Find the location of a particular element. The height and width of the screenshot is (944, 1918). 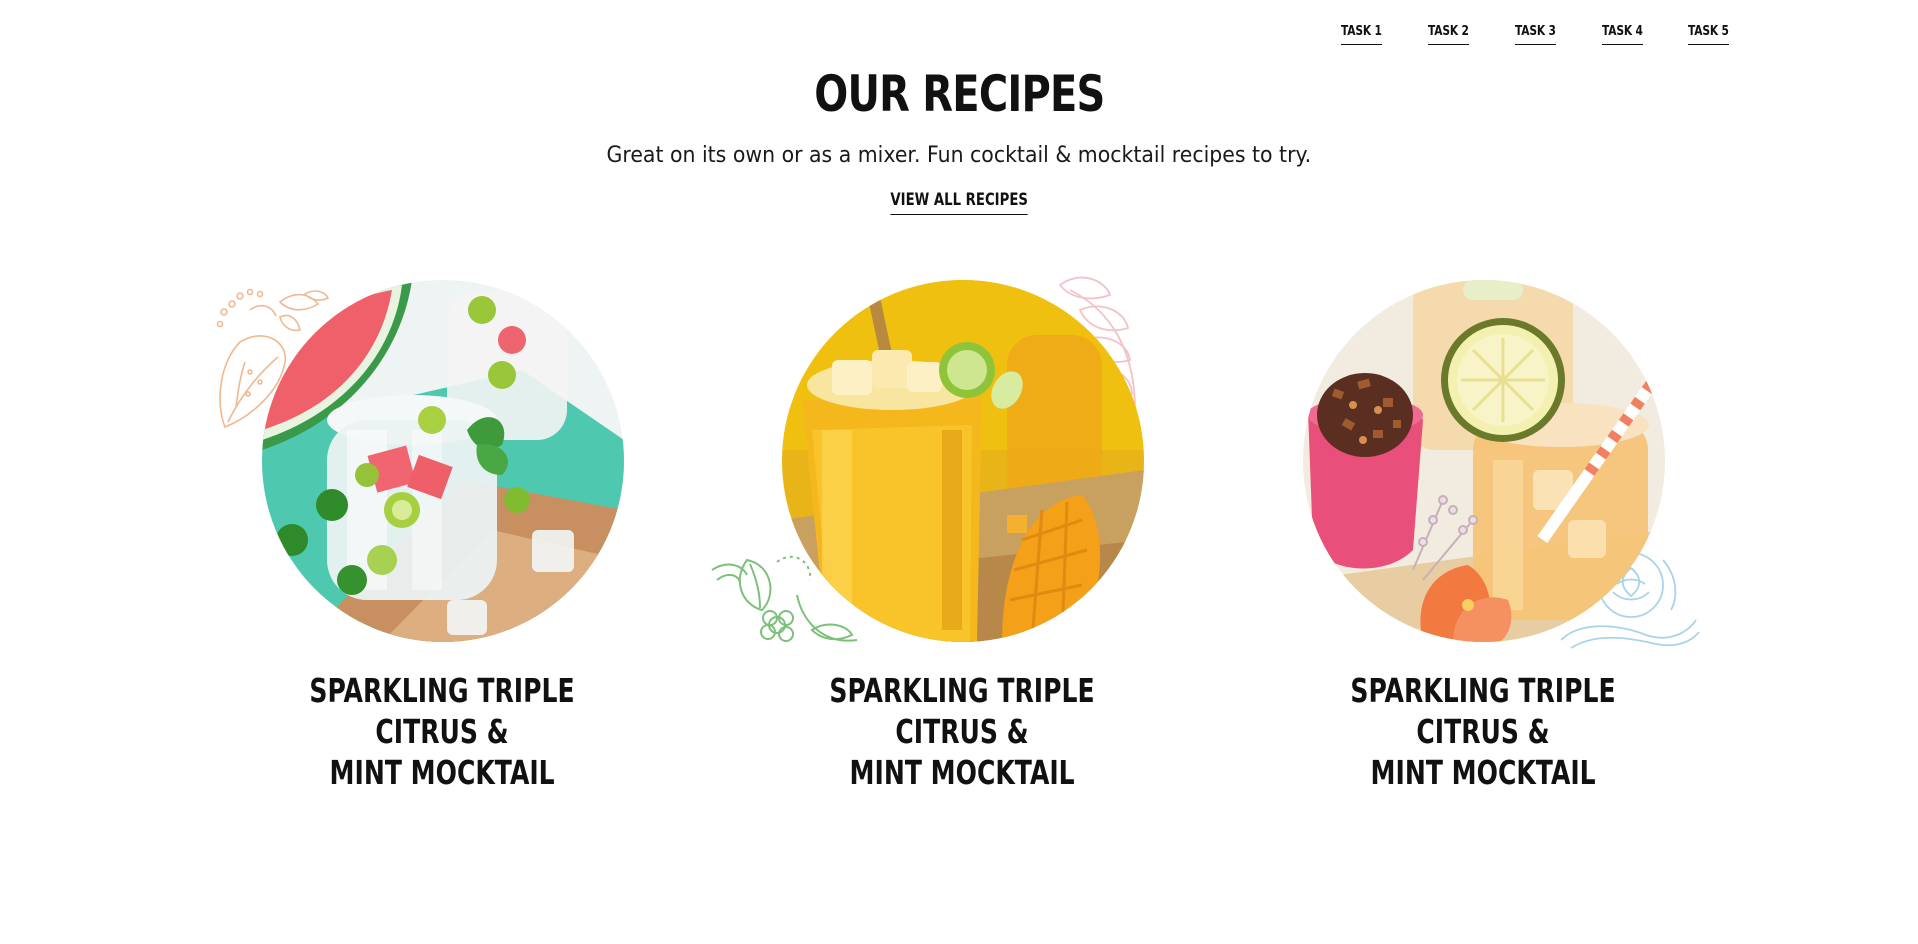

mango-lime-drink-photo is located at coordinates (963, 461).